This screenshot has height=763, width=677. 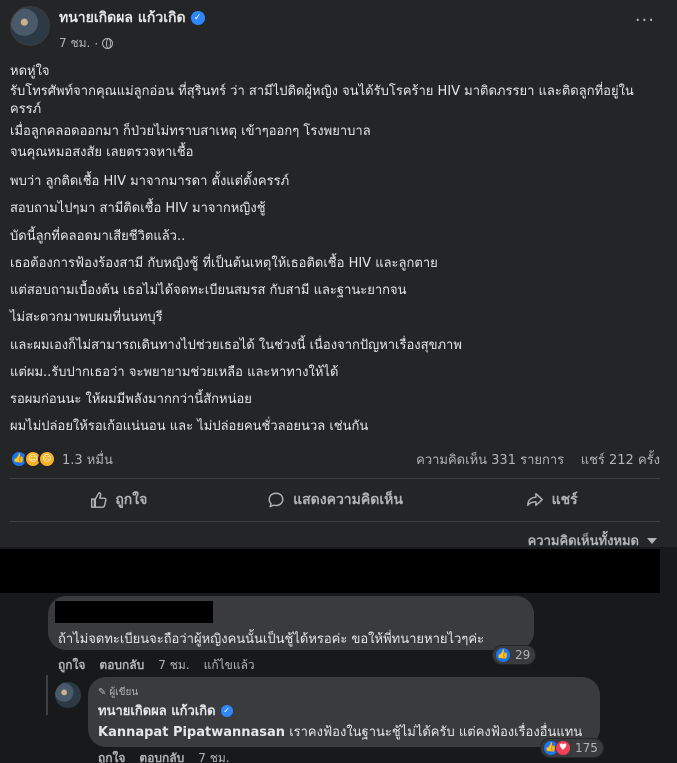 What do you see at coordinates (111, 756) in the screenshot?
I see `reply-like-link: ถูกใจ` at bounding box center [111, 756].